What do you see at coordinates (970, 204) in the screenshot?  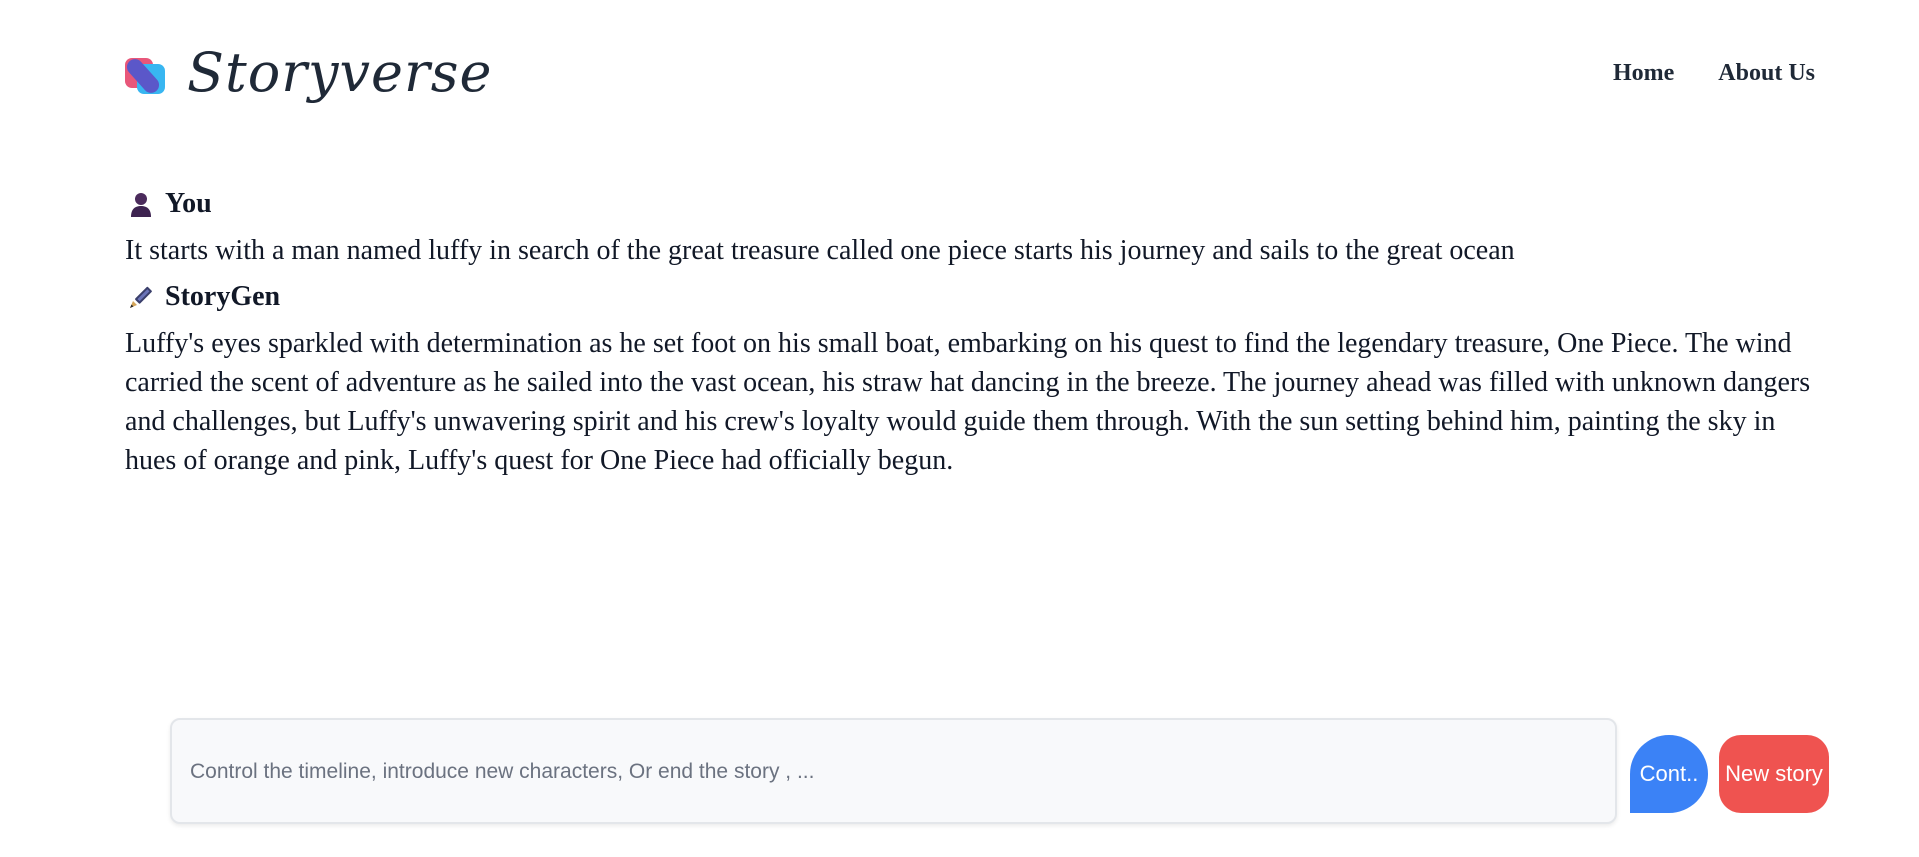 I see `speaker-user: You` at bounding box center [970, 204].